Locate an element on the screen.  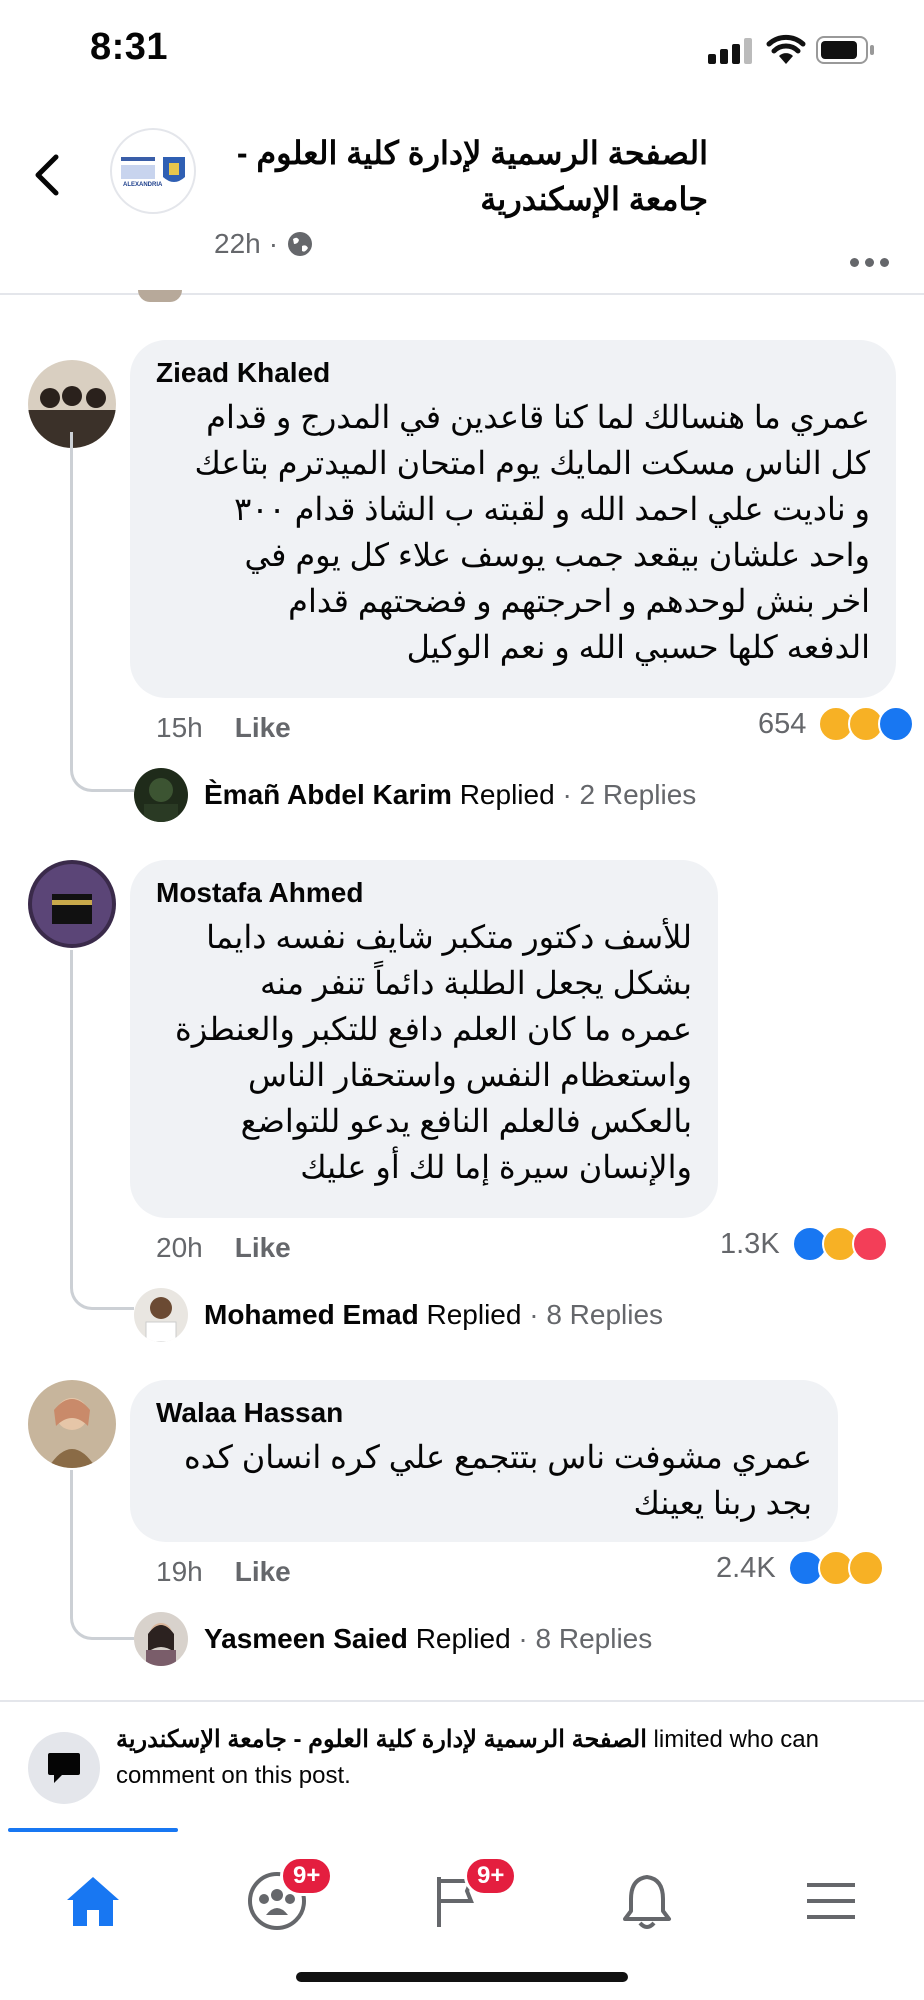
tab-groups: 9+ is located at coordinates (278, 1901).